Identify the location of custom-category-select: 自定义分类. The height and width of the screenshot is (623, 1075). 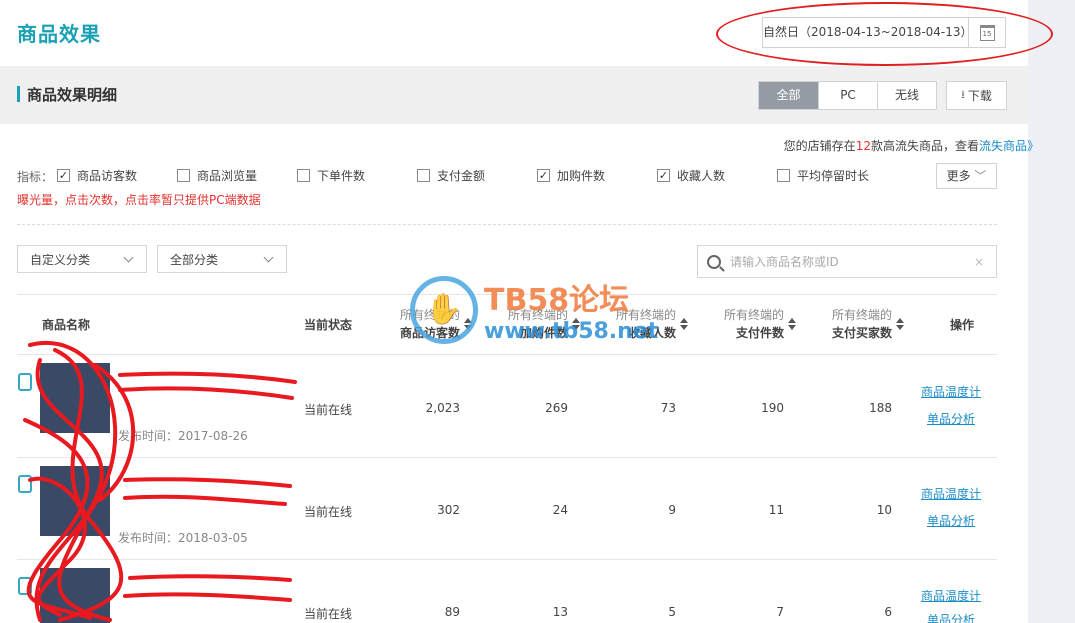
(82, 259).